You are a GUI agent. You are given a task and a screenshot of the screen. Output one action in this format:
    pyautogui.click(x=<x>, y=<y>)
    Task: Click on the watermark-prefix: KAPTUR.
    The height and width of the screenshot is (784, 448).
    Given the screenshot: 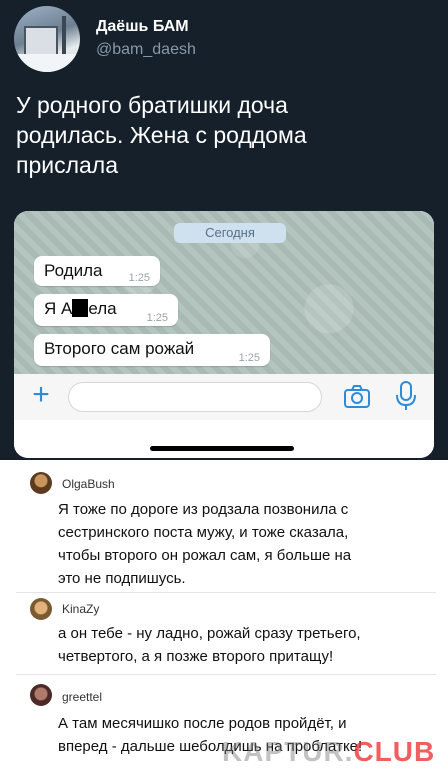 What is the action you would take?
    pyautogui.click(x=288, y=751)
    